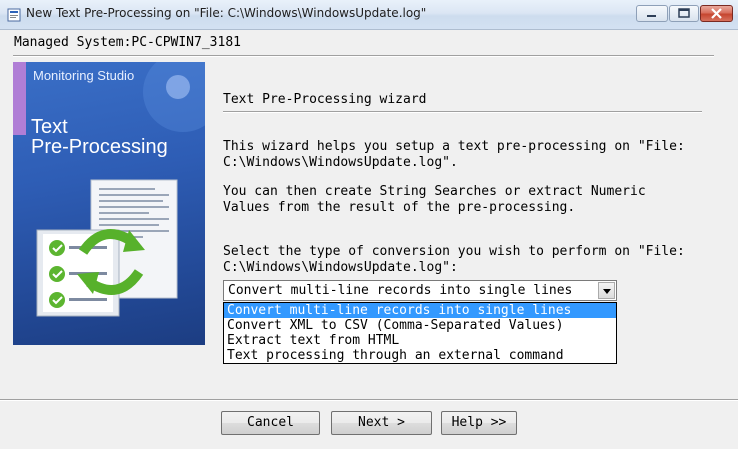  Describe the element at coordinates (127, 42) in the screenshot. I see `managed-system-label: Managed System:PC-CPWIN7_3181` at that location.